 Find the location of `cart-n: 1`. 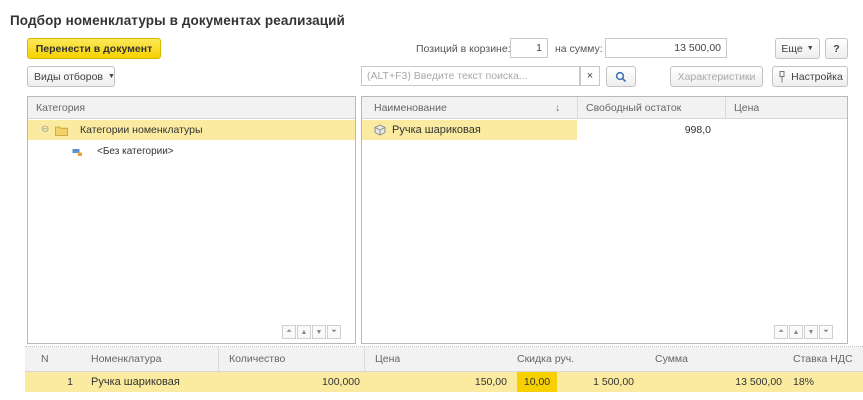

cart-n: 1 is located at coordinates (70, 382).